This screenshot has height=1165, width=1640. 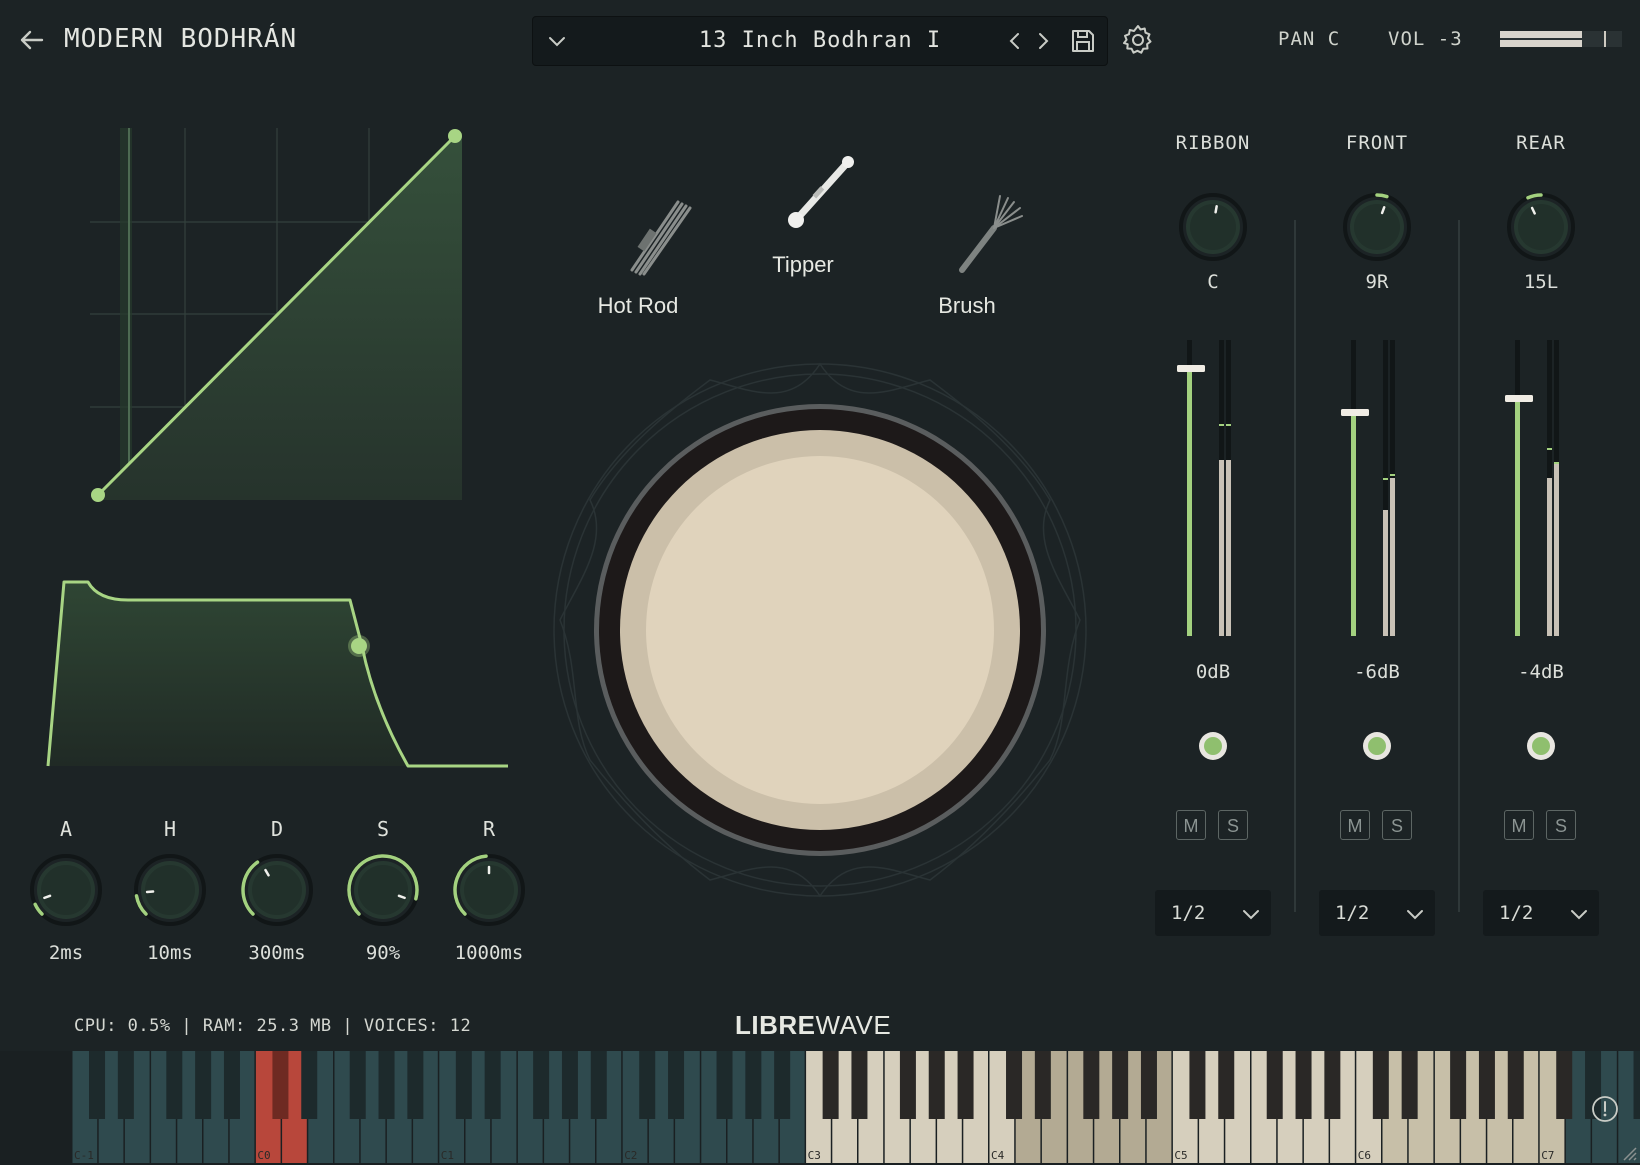 What do you see at coordinates (1207, 488) in the screenshot?
I see `fader-ribbon` at bounding box center [1207, 488].